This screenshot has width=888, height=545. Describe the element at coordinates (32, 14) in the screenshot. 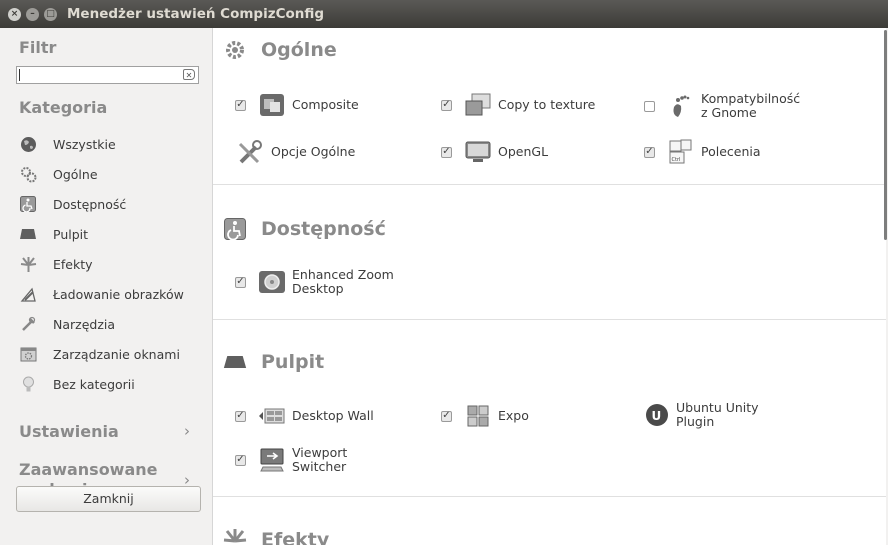

I see `minimize-window-button: –` at that location.